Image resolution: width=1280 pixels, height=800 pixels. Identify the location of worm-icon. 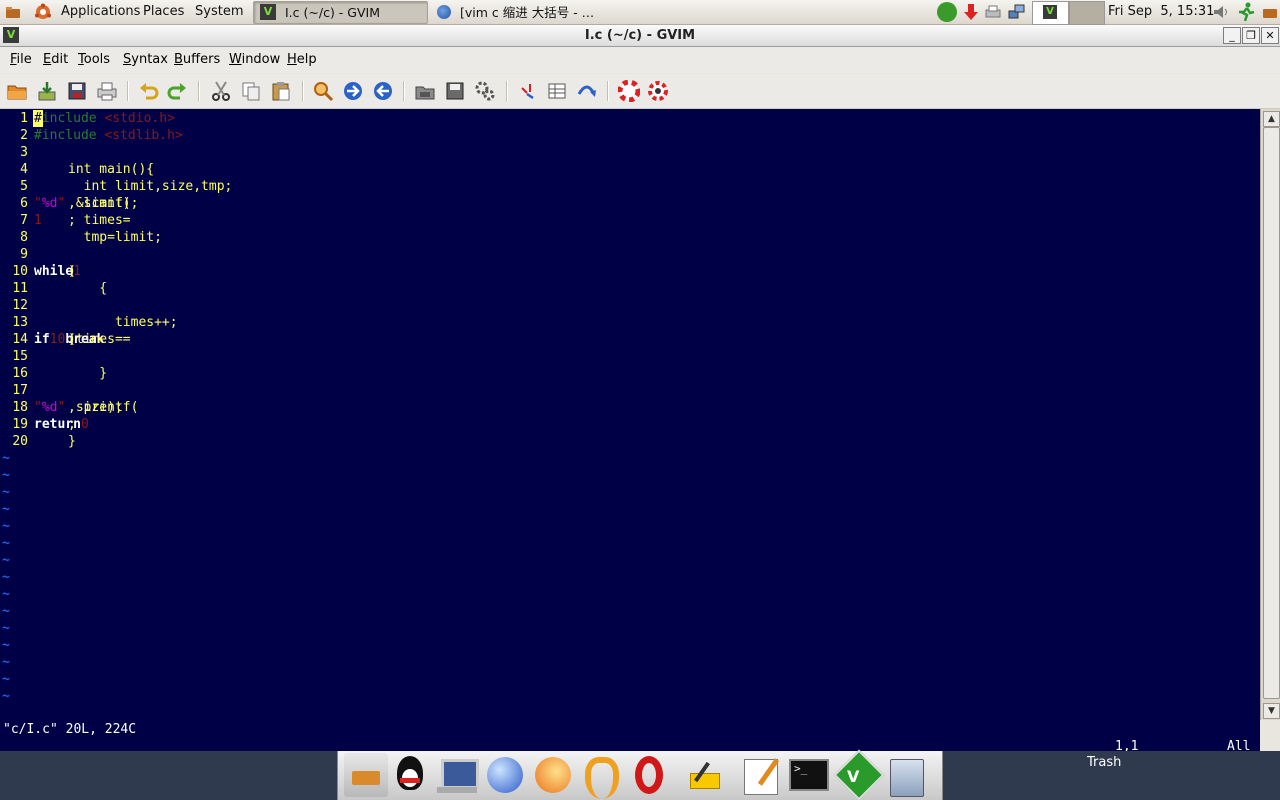
(599, 776).